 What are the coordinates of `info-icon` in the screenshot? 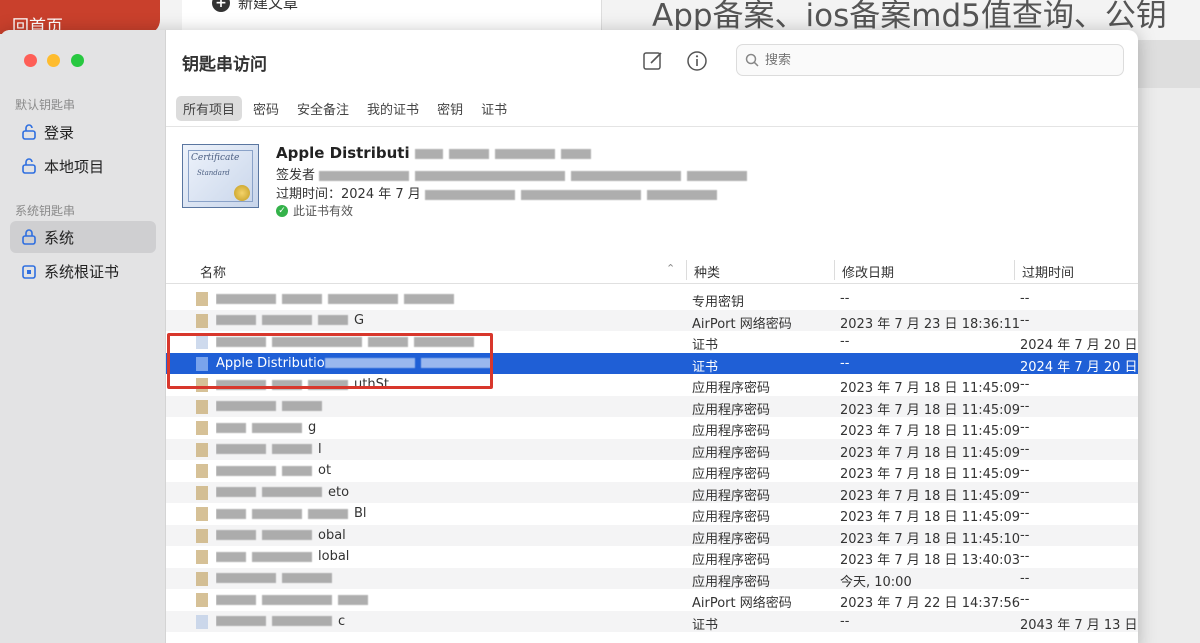 It's located at (697, 61).